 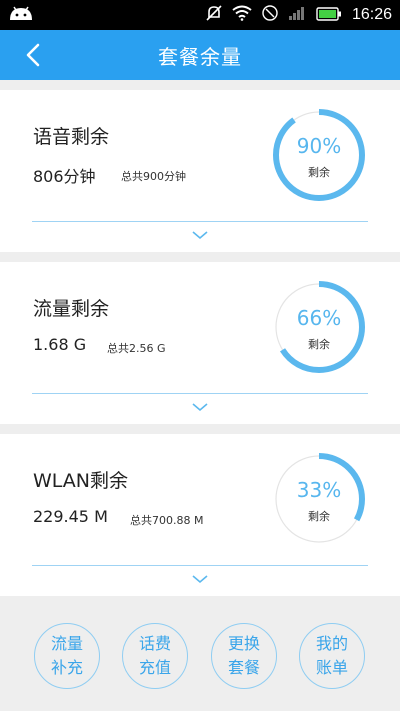 What do you see at coordinates (67, 656) in the screenshot?
I see `data-topup-button: 流量 补充` at bounding box center [67, 656].